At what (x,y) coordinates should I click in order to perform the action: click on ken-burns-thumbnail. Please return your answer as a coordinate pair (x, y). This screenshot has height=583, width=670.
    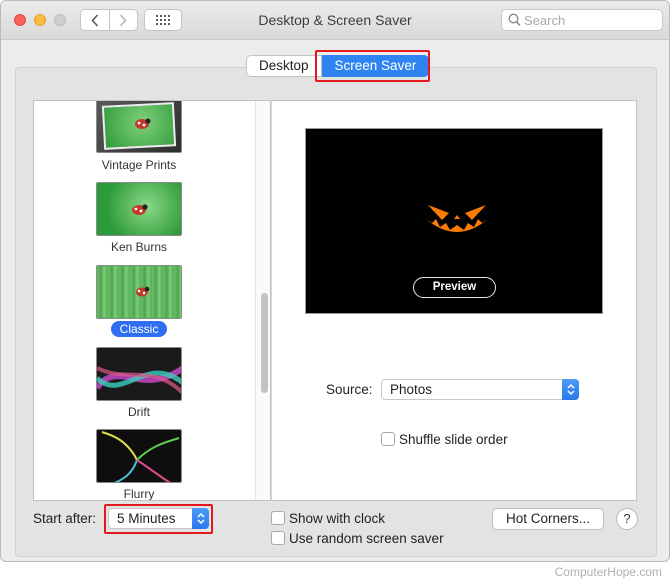
    Looking at the image, I should click on (139, 209).